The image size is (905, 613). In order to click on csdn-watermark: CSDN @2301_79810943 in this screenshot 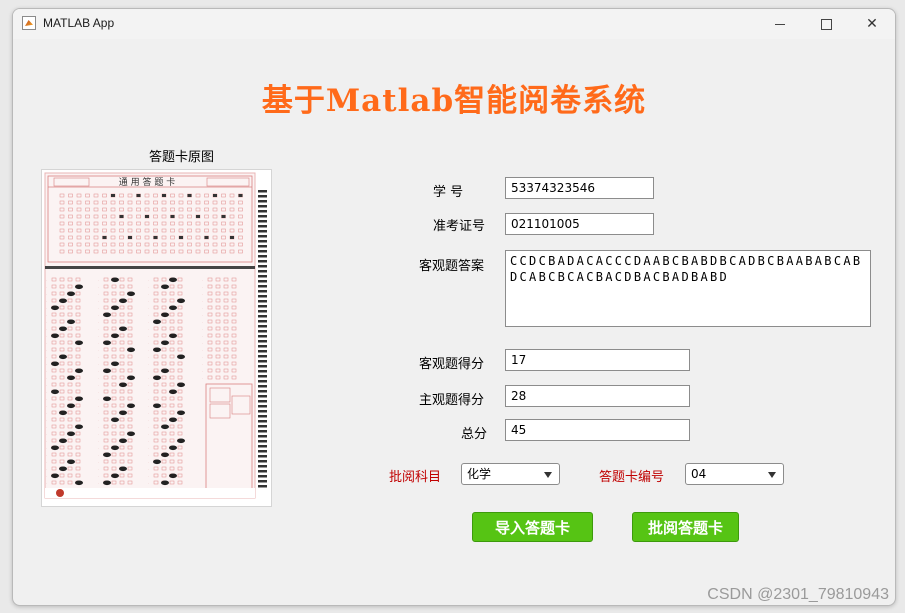, I will do `click(798, 594)`.